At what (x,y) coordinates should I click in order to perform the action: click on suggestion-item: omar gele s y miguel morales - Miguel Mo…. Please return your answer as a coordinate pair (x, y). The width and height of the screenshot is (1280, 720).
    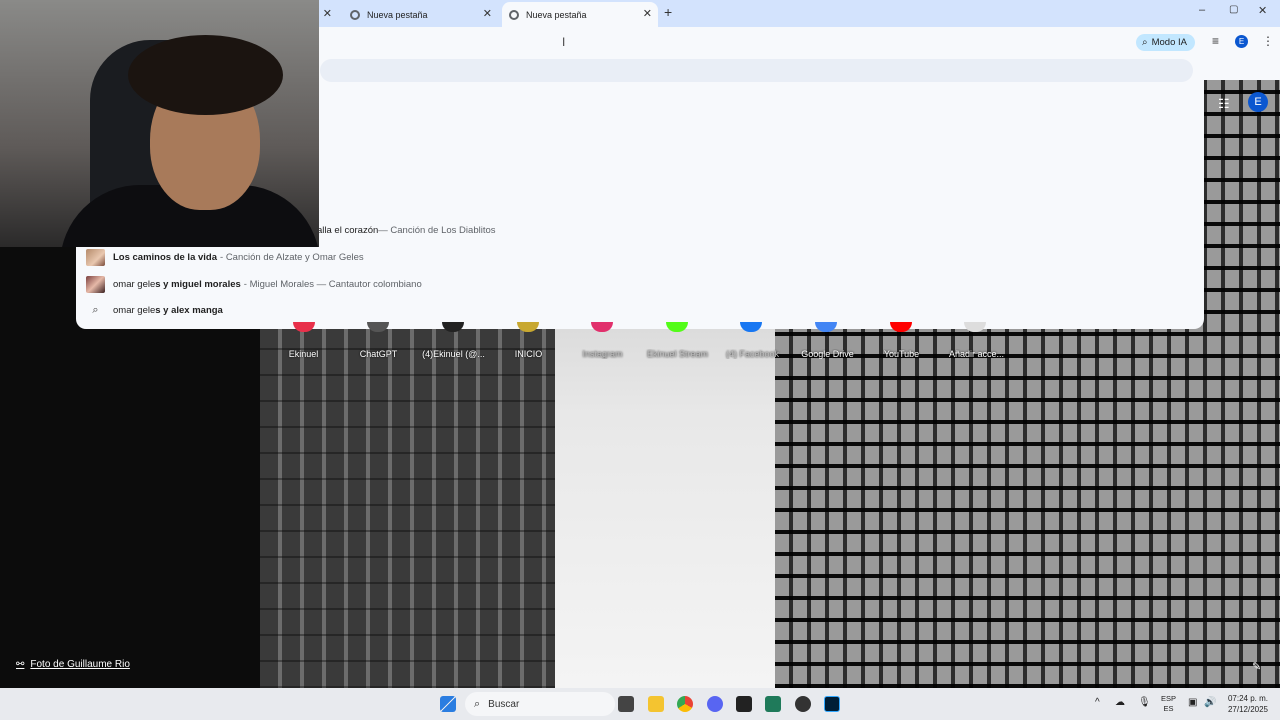
    Looking at the image, I should click on (640, 284).